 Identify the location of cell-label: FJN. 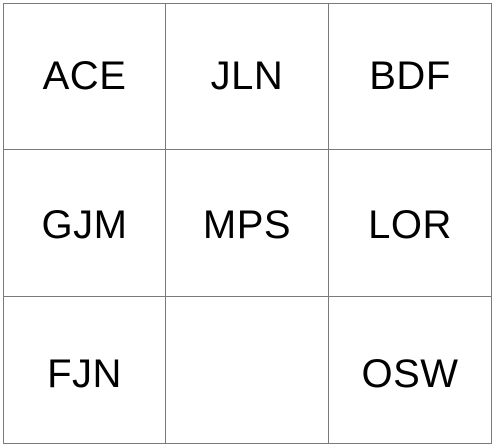
(84, 373).